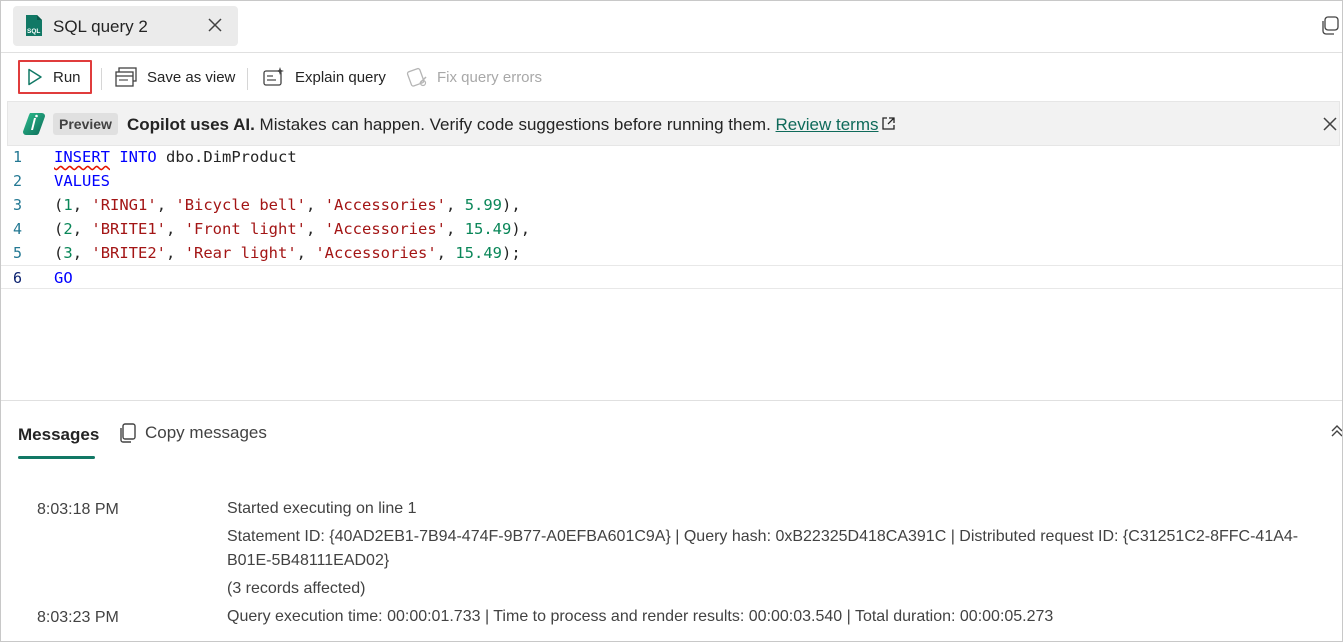 The width and height of the screenshot is (1343, 642). I want to click on message-time: 8:03:18 PM, so click(78, 509).